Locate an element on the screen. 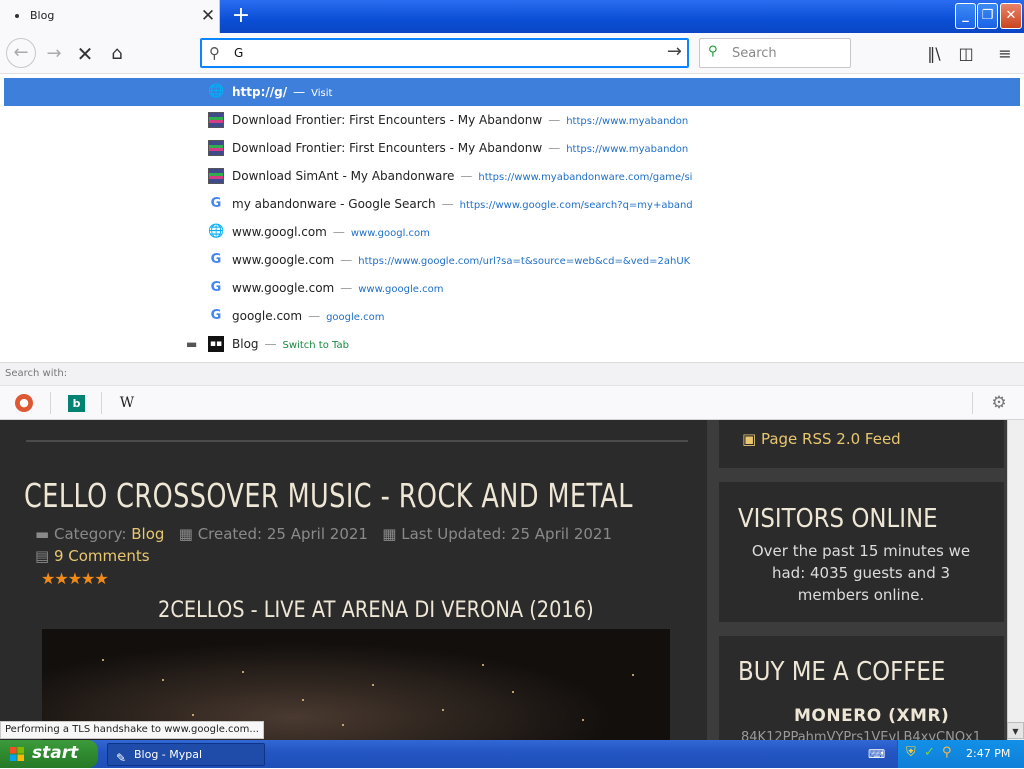  back-button: ← is located at coordinates (21, 53).